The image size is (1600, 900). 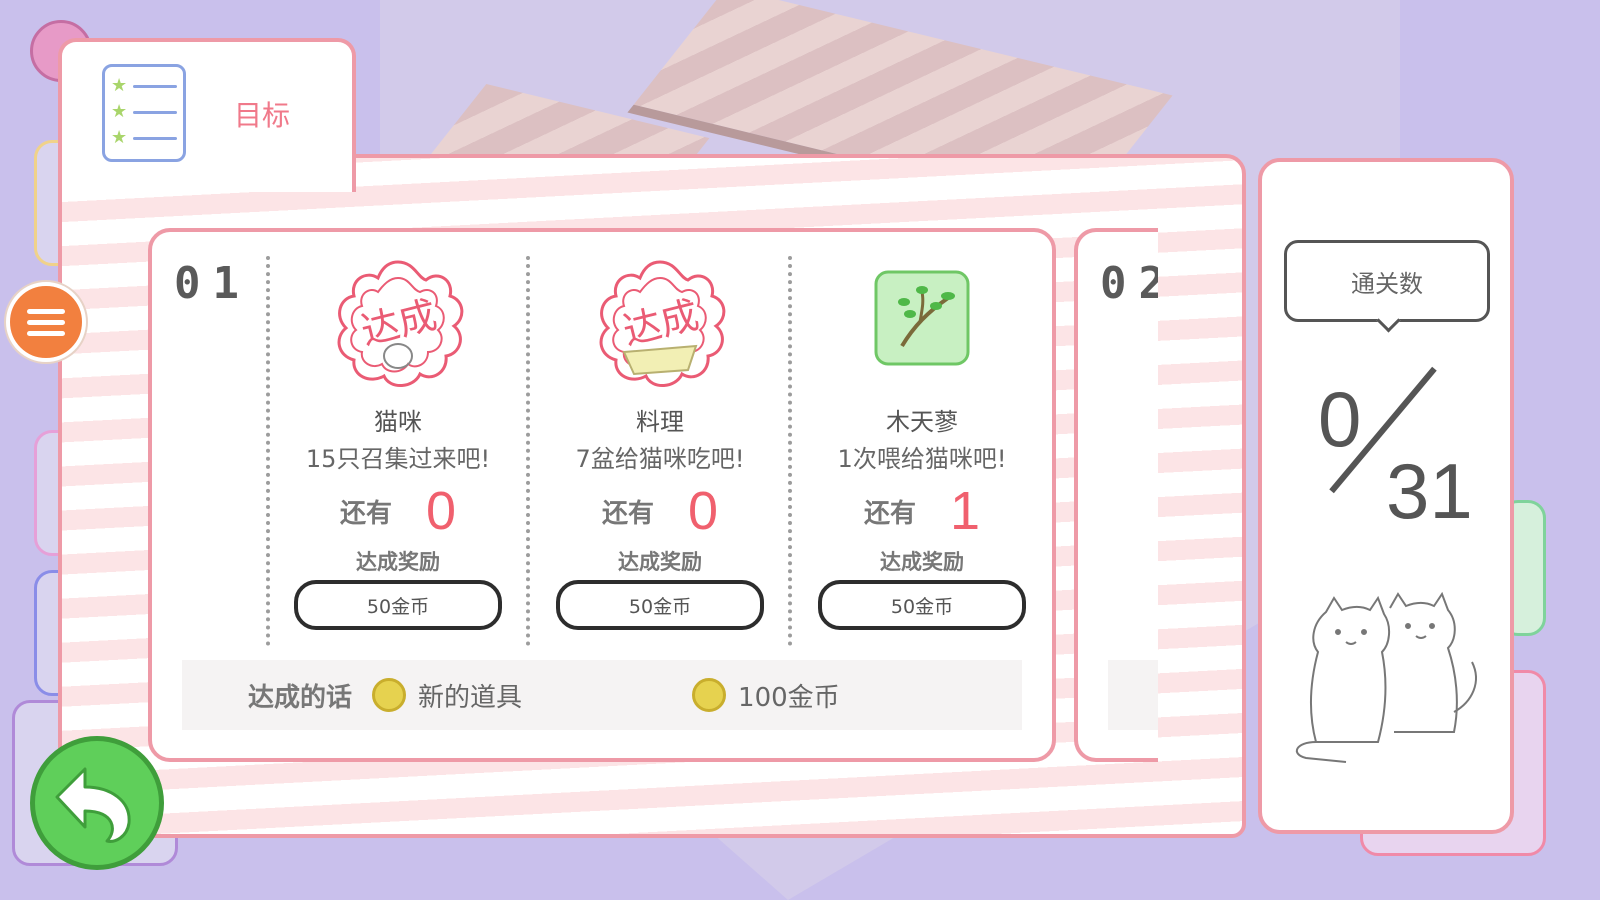 I want to click on cleared-count: 0, so click(x=1340, y=419).